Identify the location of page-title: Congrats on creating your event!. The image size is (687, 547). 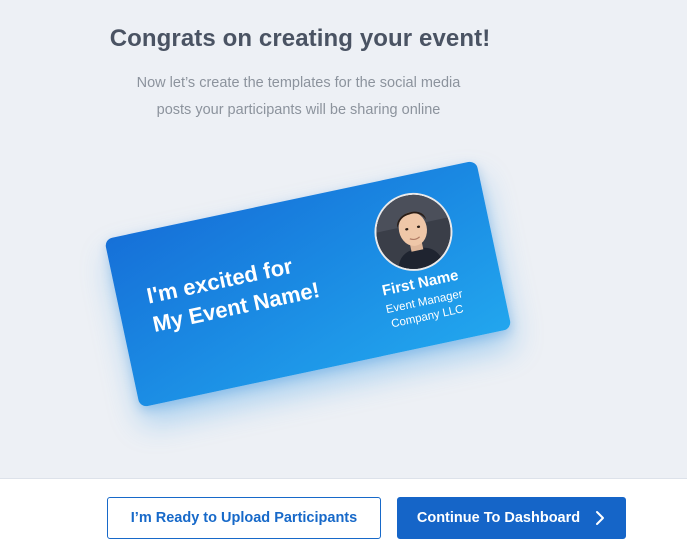
(300, 38).